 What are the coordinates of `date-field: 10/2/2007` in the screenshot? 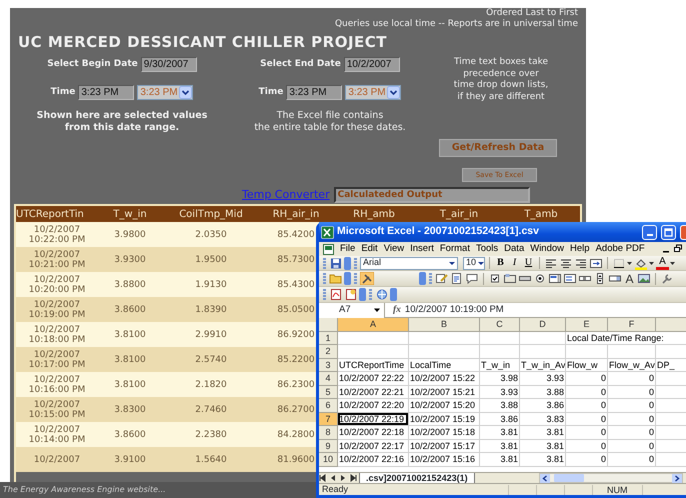 It's located at (372, 64).